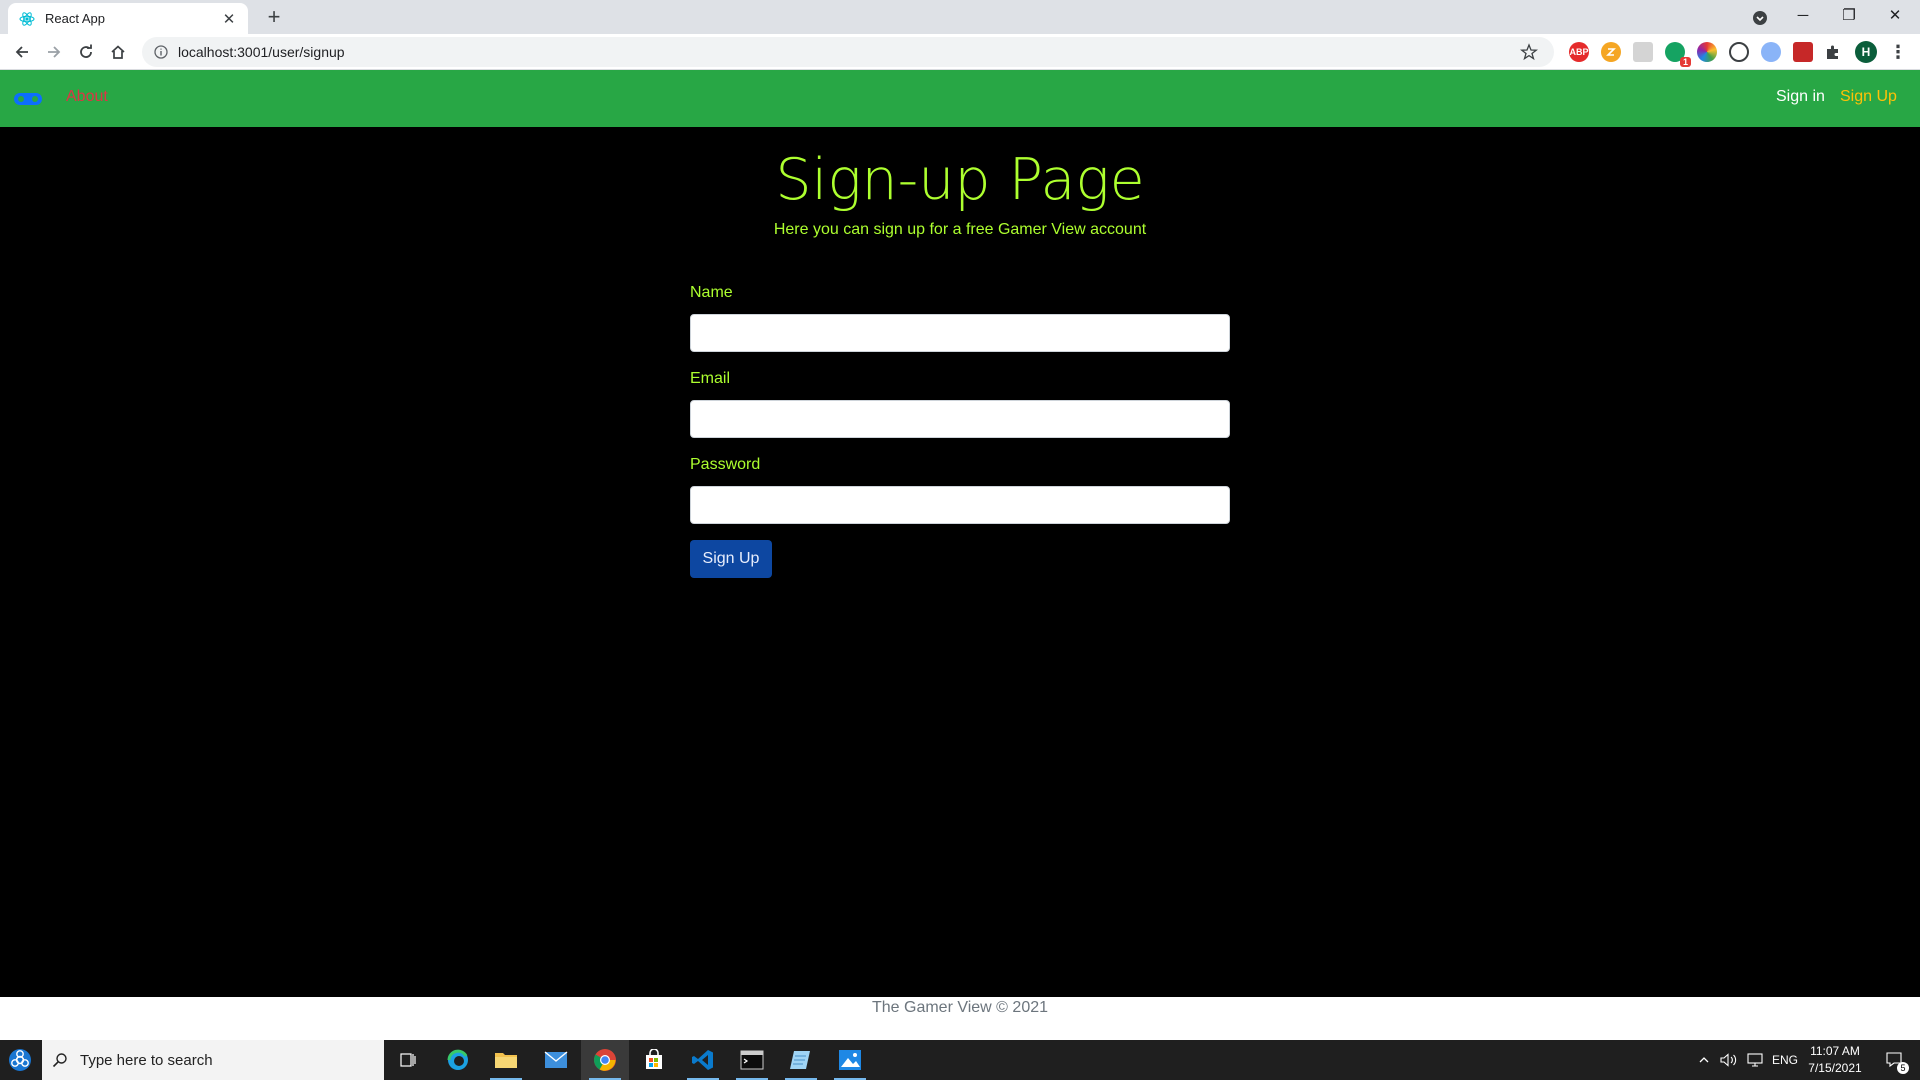 Image resolution: width=1920 pixels, height=1080 pixels. I want to click on reload-button, so click(86, 52).